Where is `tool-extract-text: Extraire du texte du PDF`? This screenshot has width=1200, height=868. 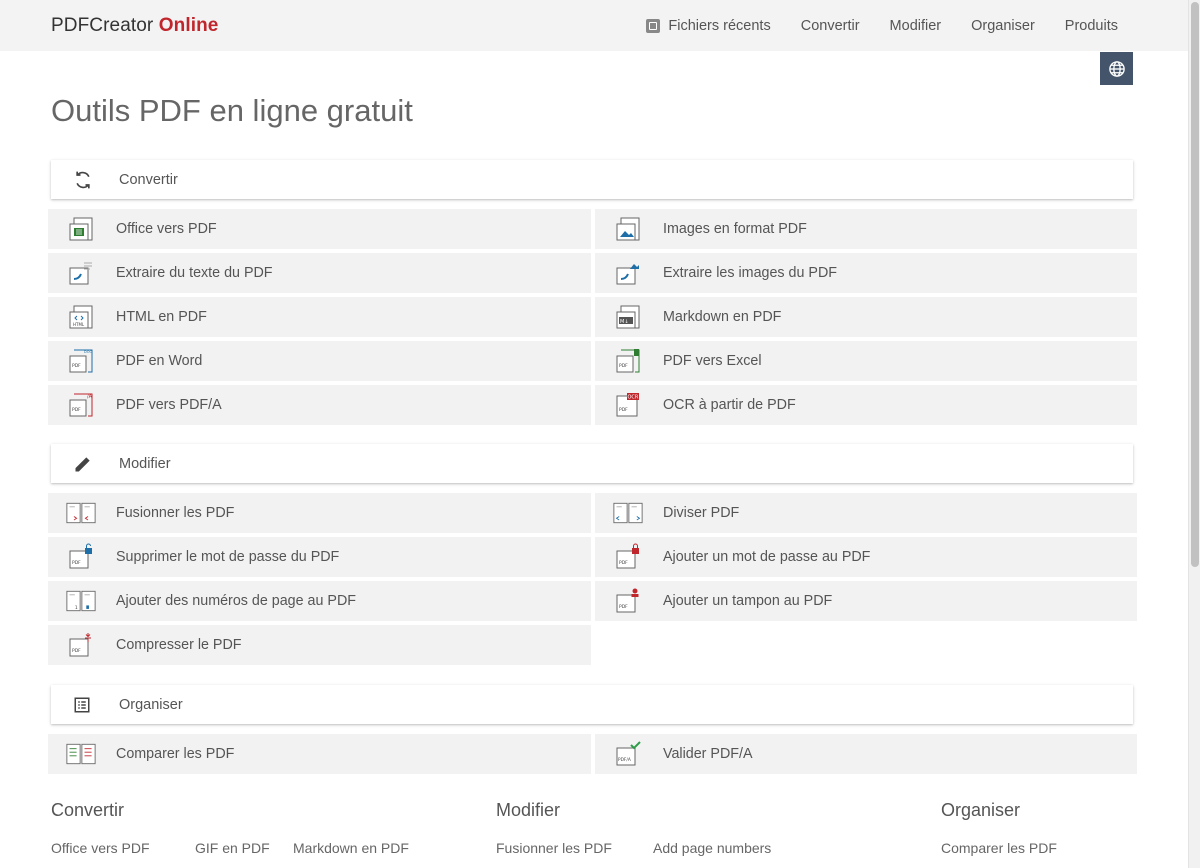
tool-extract-text: Extraire du texte du PDF is located at coordinates (319, 273).